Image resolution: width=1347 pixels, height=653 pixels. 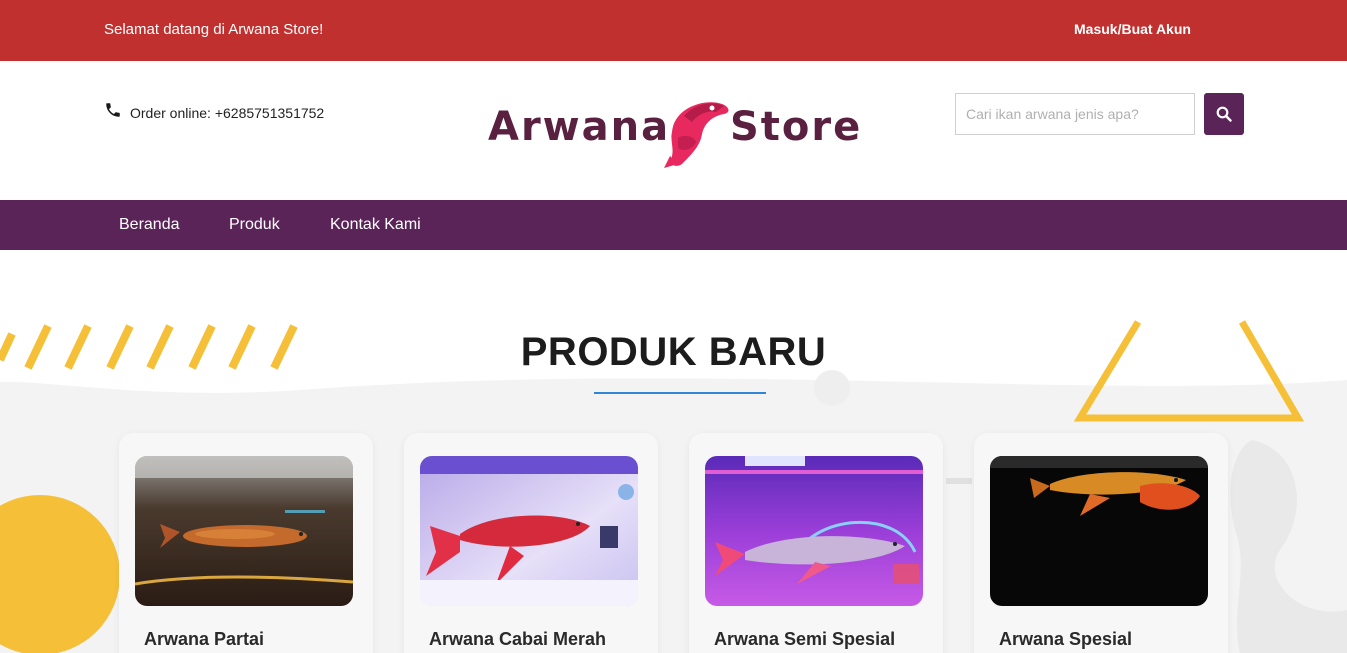 I want to click on product-card: Arwana Spesial, so click(x=1101, y=543).